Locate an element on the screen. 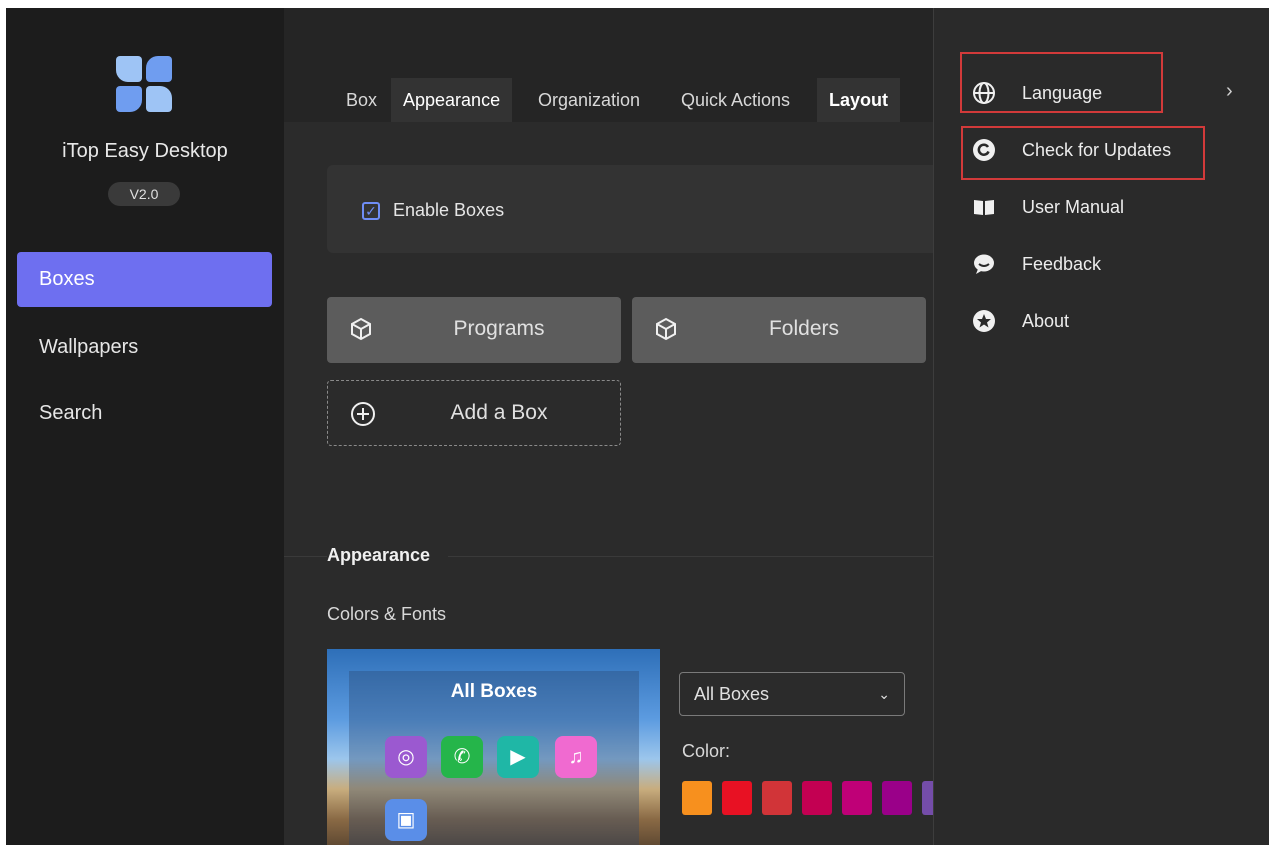 The image size is (1269, 845). version-badge: V2.0 is located at coordinates (144, 194).